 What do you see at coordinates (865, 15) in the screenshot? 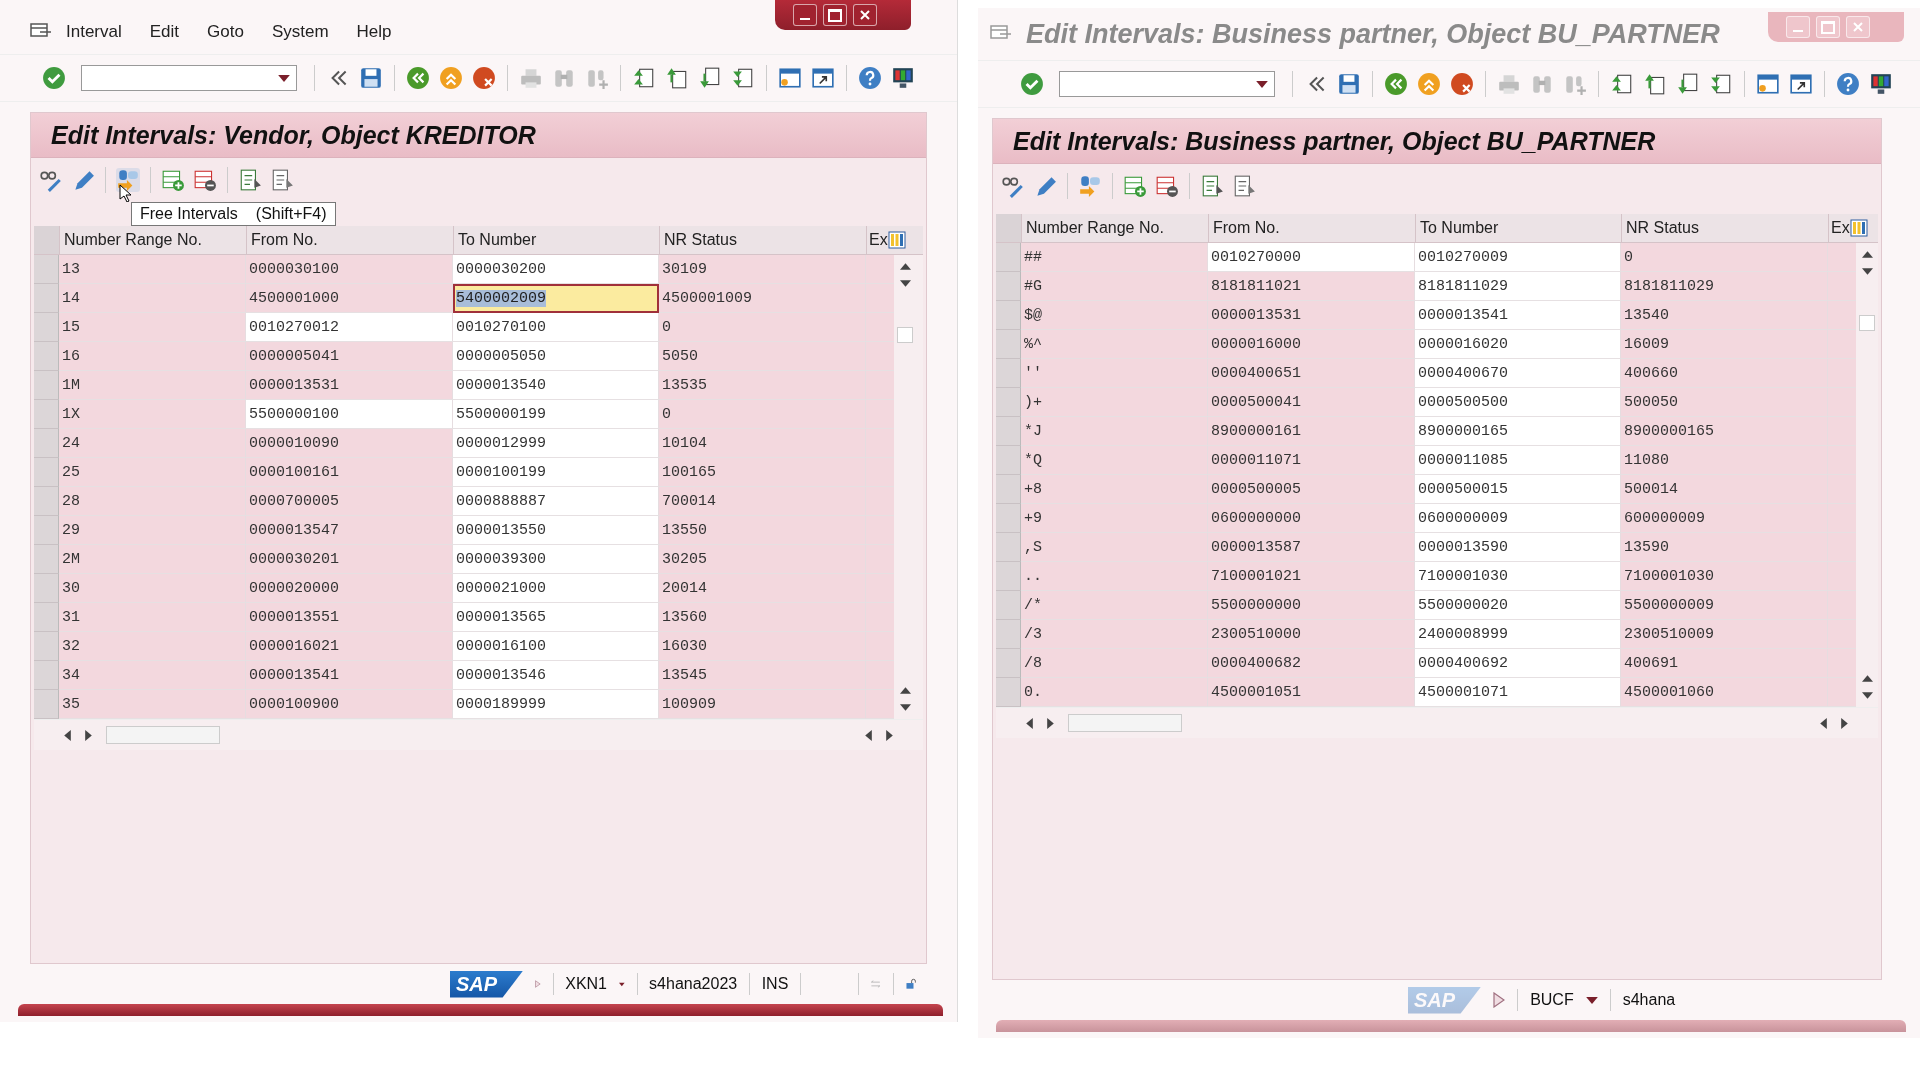
I see `close-button` at bounding box center [865, 15].